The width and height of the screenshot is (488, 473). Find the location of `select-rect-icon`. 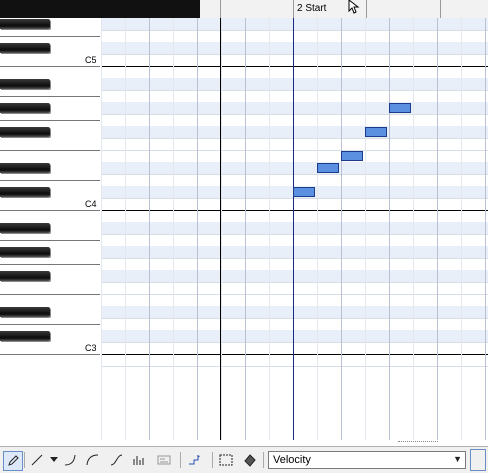

select-rect-icon is located at coordinates (226, 460).